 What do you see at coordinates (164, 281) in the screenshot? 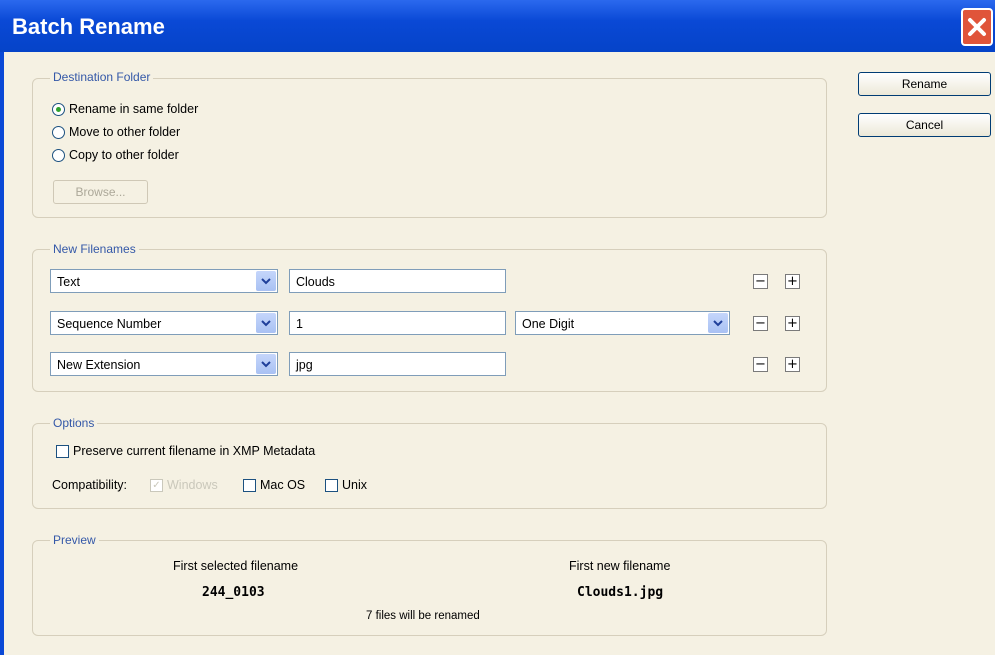
I see `filename-type-select-1: Text` at bounding box center [164, 281].